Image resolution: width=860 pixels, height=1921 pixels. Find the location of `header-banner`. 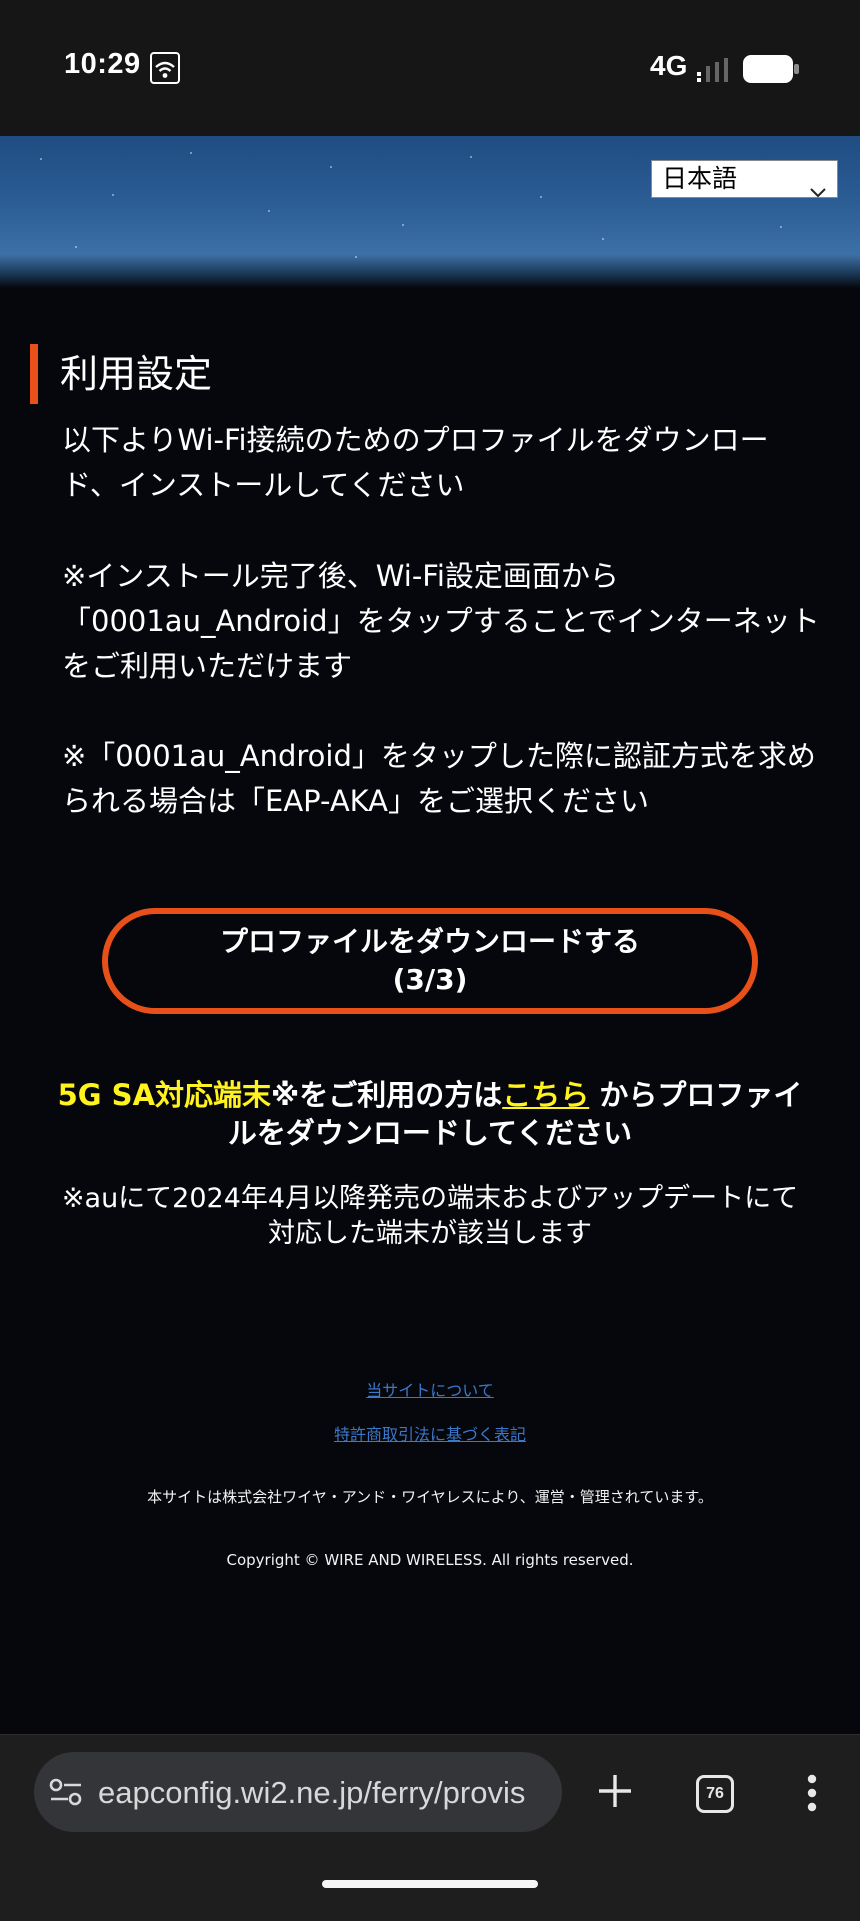

header-banner is located at coordinates (430, 212).